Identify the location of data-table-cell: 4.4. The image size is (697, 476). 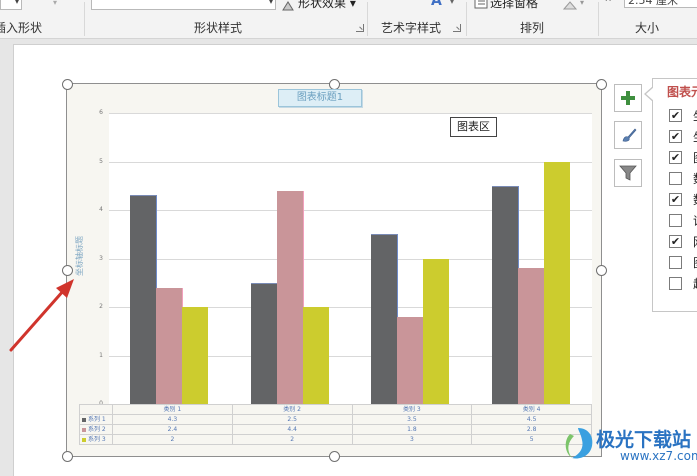
(292, 429).